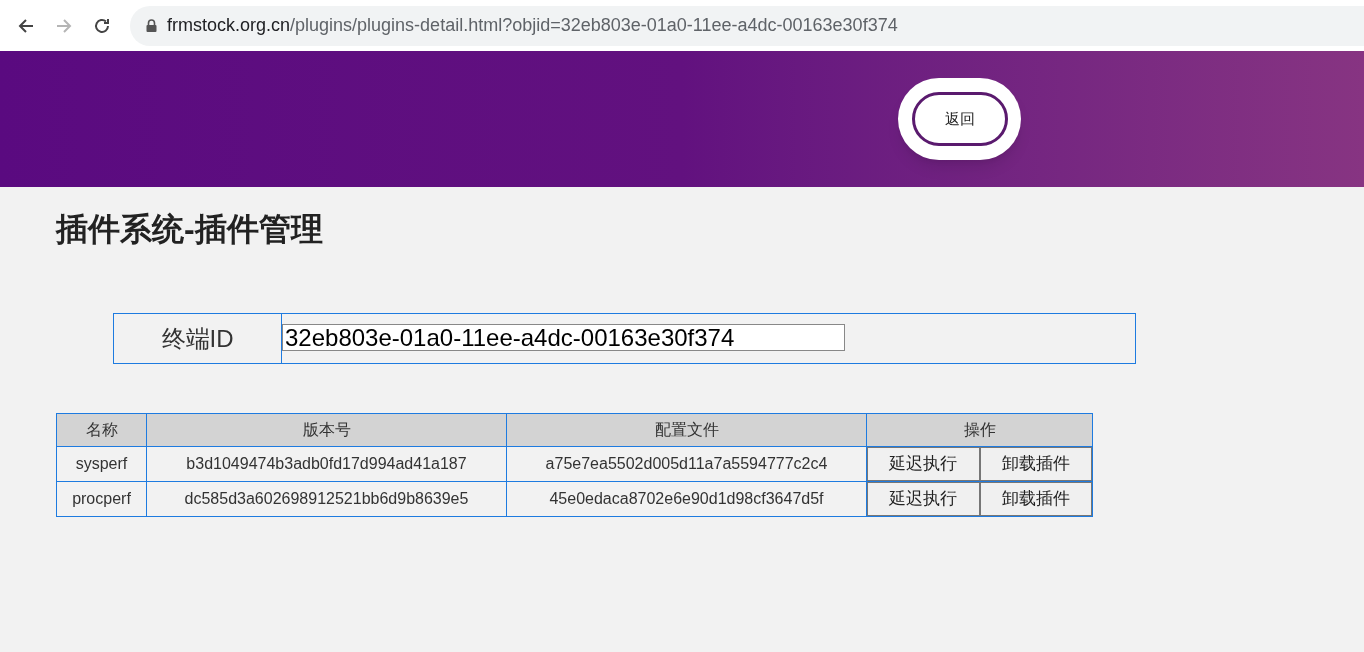  What do you see at coordinates (979, 430) in the screenshot?
I see `column-header: 操作` at bounding box center [979, 430].